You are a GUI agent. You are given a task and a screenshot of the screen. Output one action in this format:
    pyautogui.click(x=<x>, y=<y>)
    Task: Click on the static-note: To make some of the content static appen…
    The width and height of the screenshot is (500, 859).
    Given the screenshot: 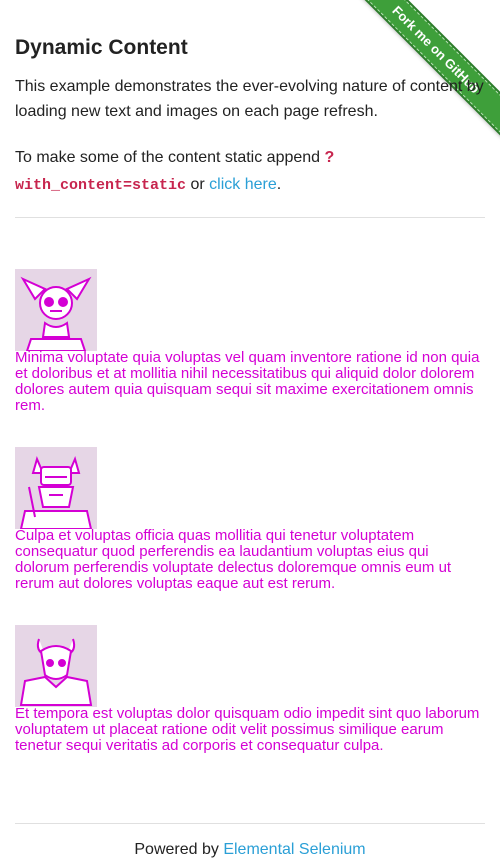 What is the action you would take?
    pyautogui.click(x=250, y=171)
    